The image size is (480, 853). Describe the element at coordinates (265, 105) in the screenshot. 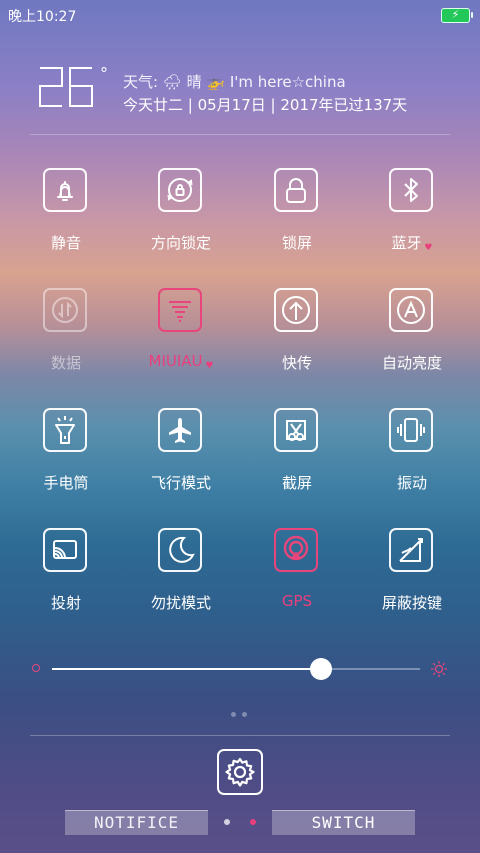

I see `date-line: 今天廿二 | 05月17日 | 2017年已过137天` at that location.